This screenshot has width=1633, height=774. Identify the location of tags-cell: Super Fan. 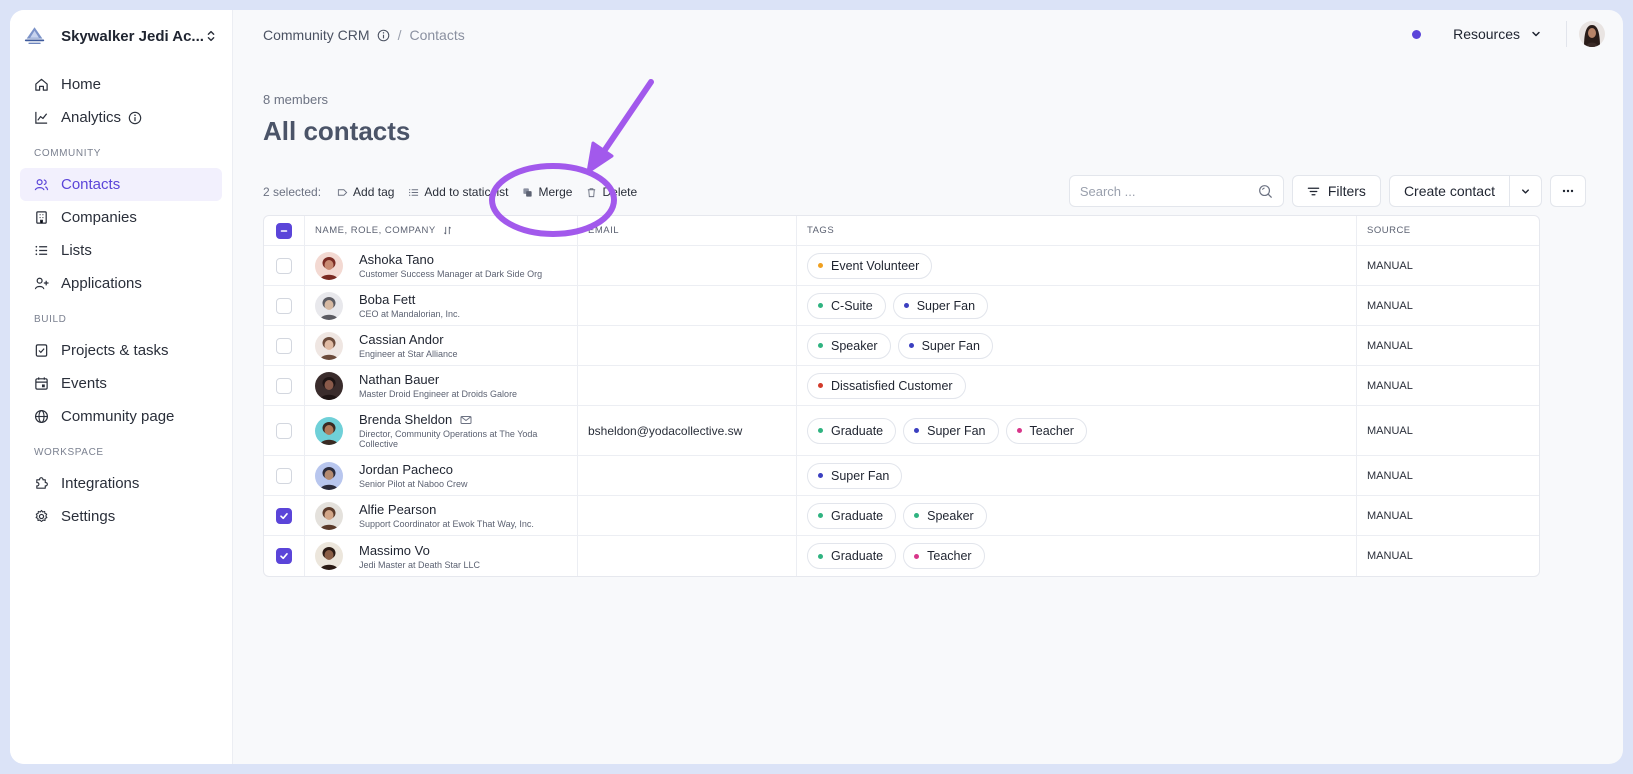
(1077, 475).